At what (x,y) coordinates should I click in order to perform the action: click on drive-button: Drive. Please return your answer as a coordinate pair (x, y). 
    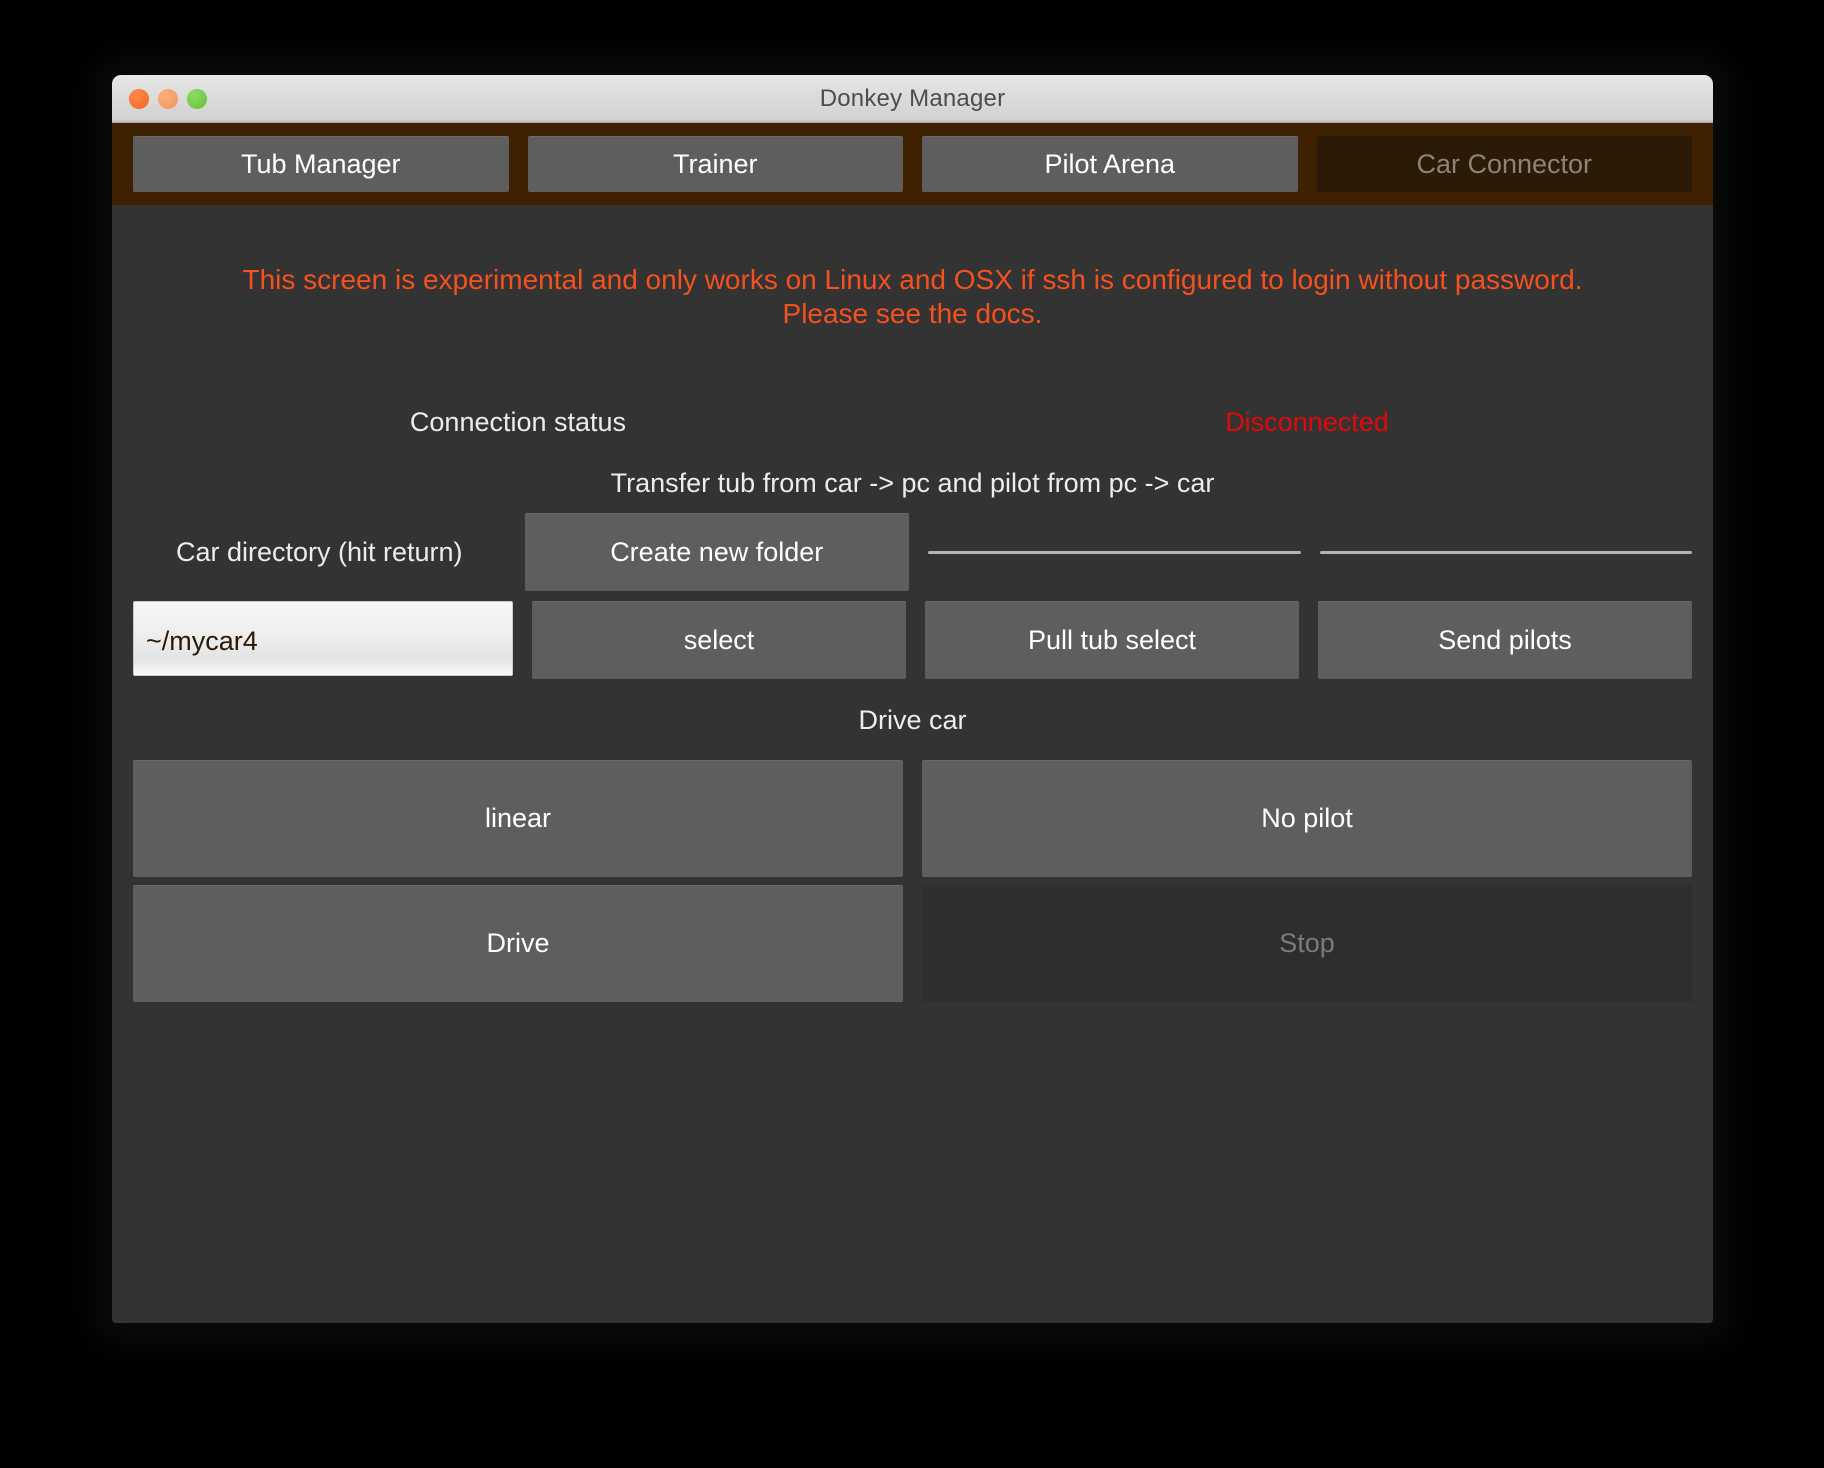
    Looking at the image, I should click on (518, 944).